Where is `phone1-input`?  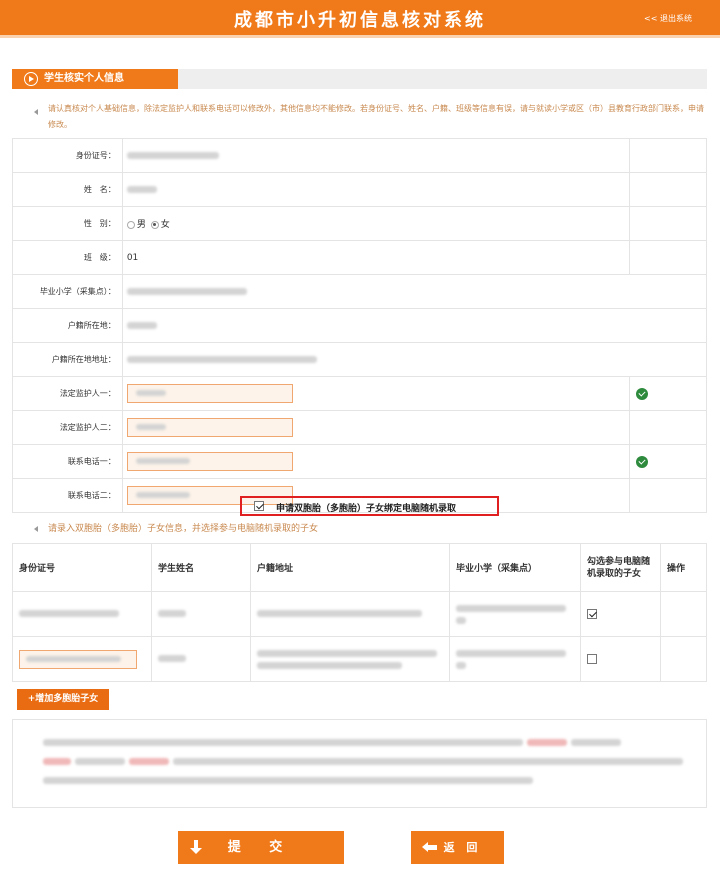 phone1-input is located at coordinates (209, 461).